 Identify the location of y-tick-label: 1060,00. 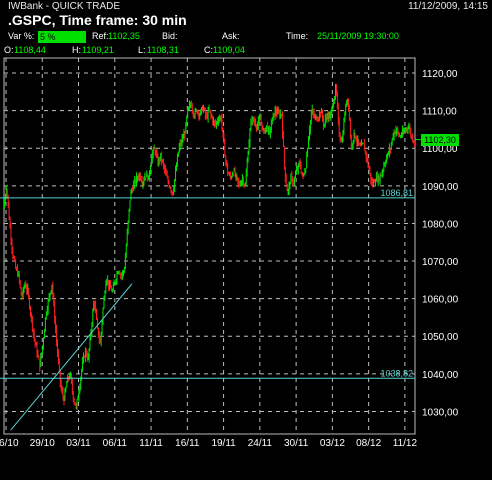
(440, 300).